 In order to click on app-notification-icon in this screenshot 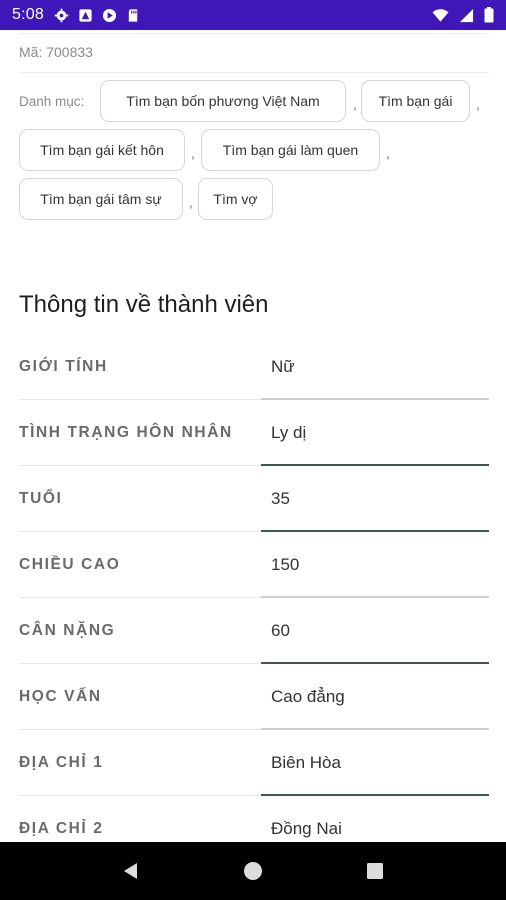, I will do `click(85, 15)`.